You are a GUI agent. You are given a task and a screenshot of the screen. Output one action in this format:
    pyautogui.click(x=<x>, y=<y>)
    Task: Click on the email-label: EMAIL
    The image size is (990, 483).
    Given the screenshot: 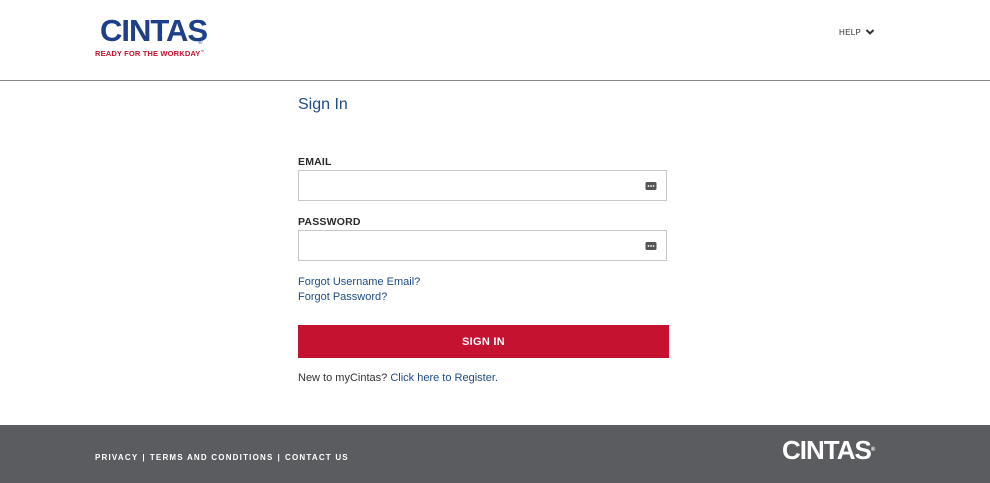 What is the action you would take?
    pyautogui.click(x=315, y=162)
    